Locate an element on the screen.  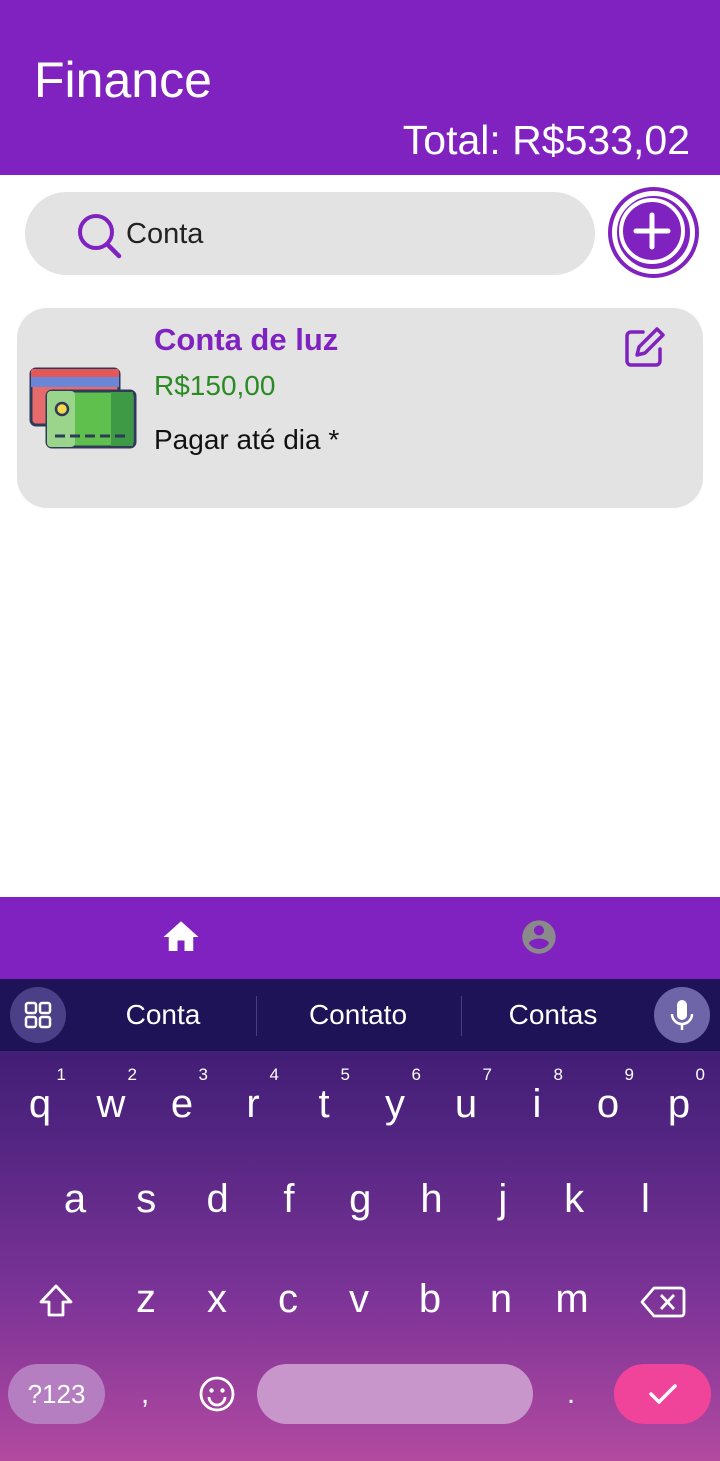
key-n: n is located at coordinates (501, 1299).